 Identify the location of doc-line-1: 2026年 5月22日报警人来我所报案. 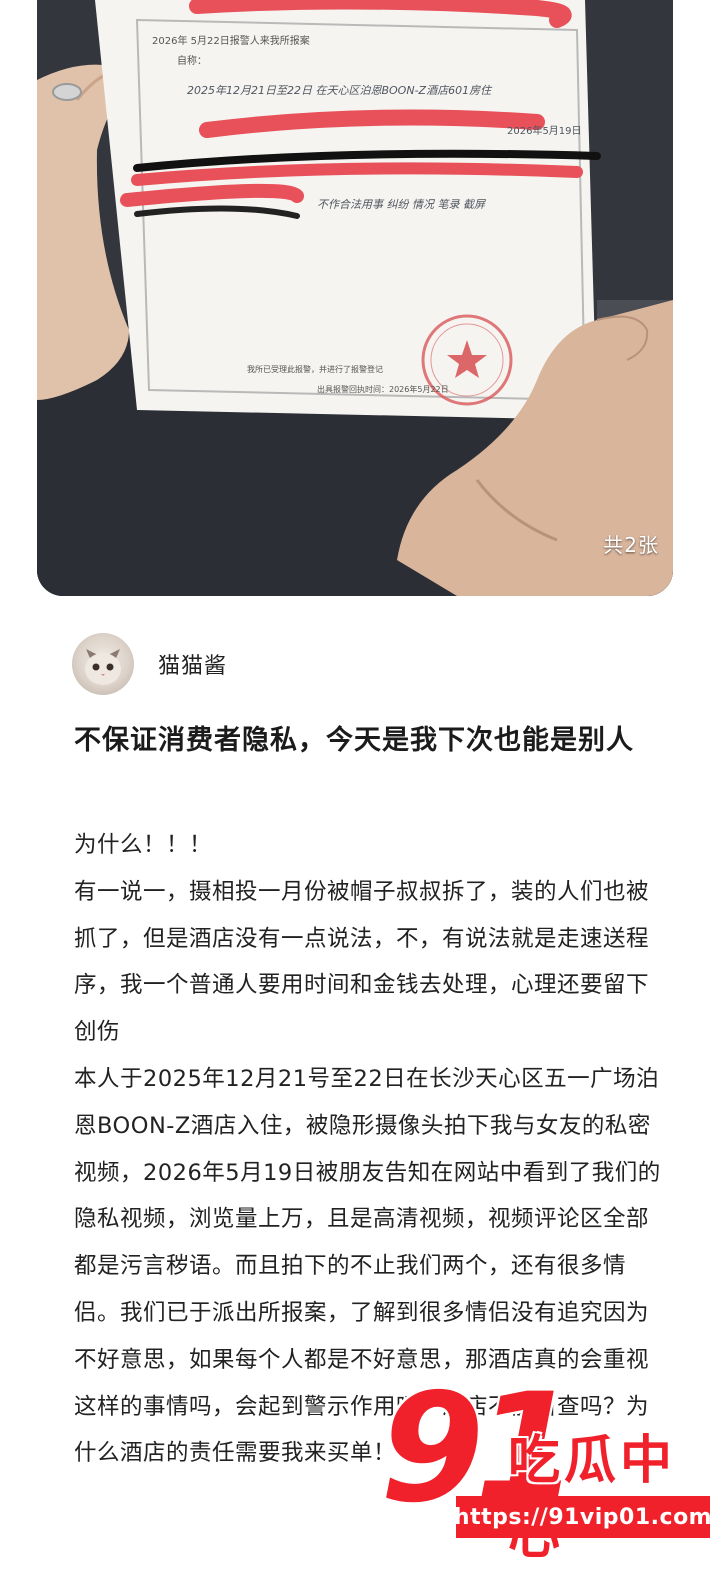
(231, 40).